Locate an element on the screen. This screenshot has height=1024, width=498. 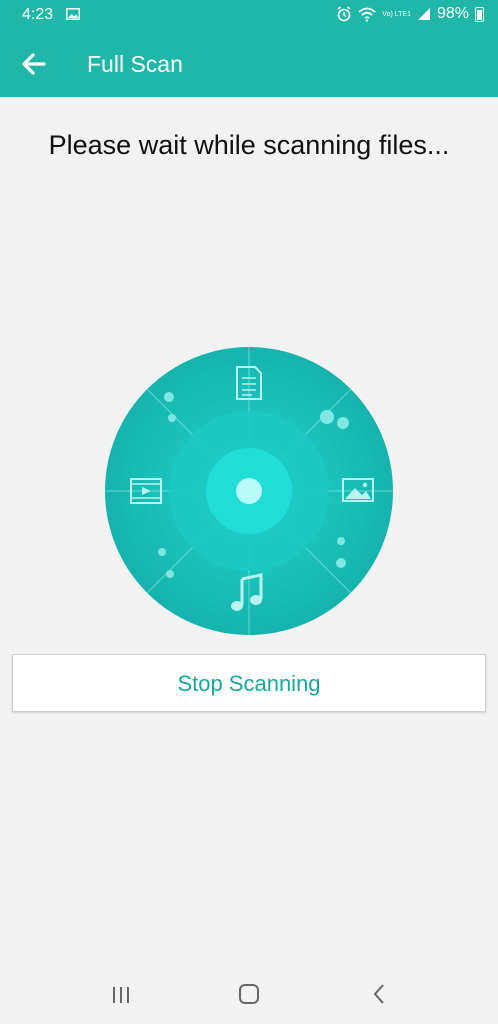
back-arrow-icon is located at coordinates (34, 64).